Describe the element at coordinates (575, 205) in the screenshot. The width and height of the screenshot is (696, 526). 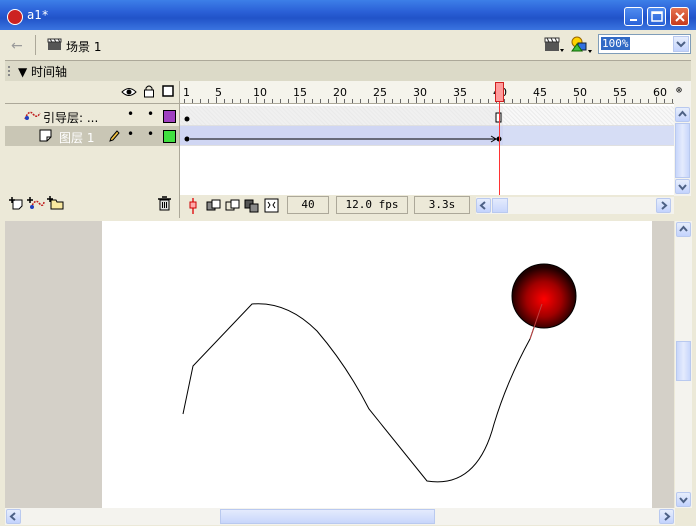
I see `timeline-hscrollbar` at that location.